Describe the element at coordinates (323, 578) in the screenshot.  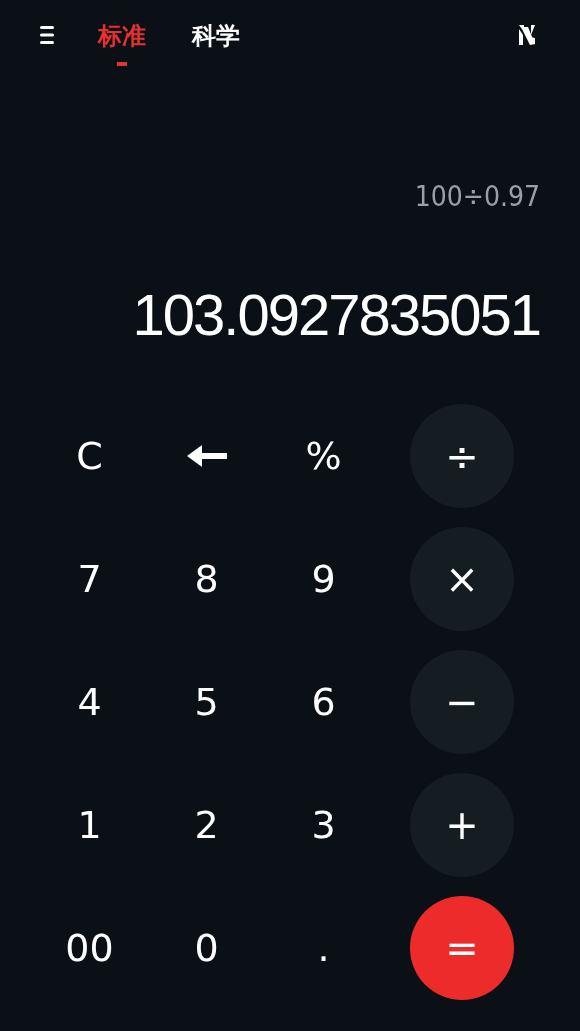
I see `digit-key: 9` at that location.